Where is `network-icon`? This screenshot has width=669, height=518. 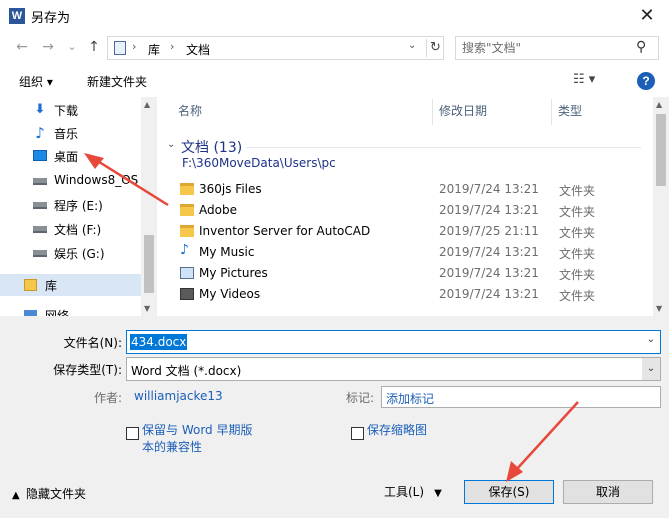
network-icon is located at coordinates (31, 312).